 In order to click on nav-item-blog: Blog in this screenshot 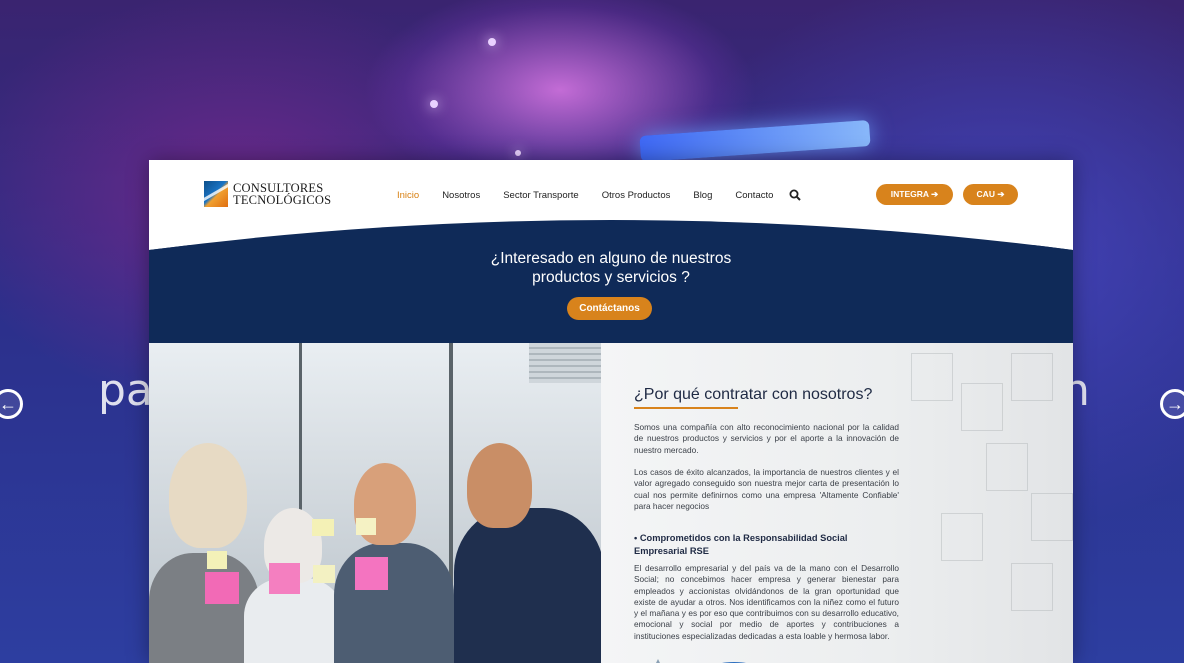, I will do `click(702, 195)`.